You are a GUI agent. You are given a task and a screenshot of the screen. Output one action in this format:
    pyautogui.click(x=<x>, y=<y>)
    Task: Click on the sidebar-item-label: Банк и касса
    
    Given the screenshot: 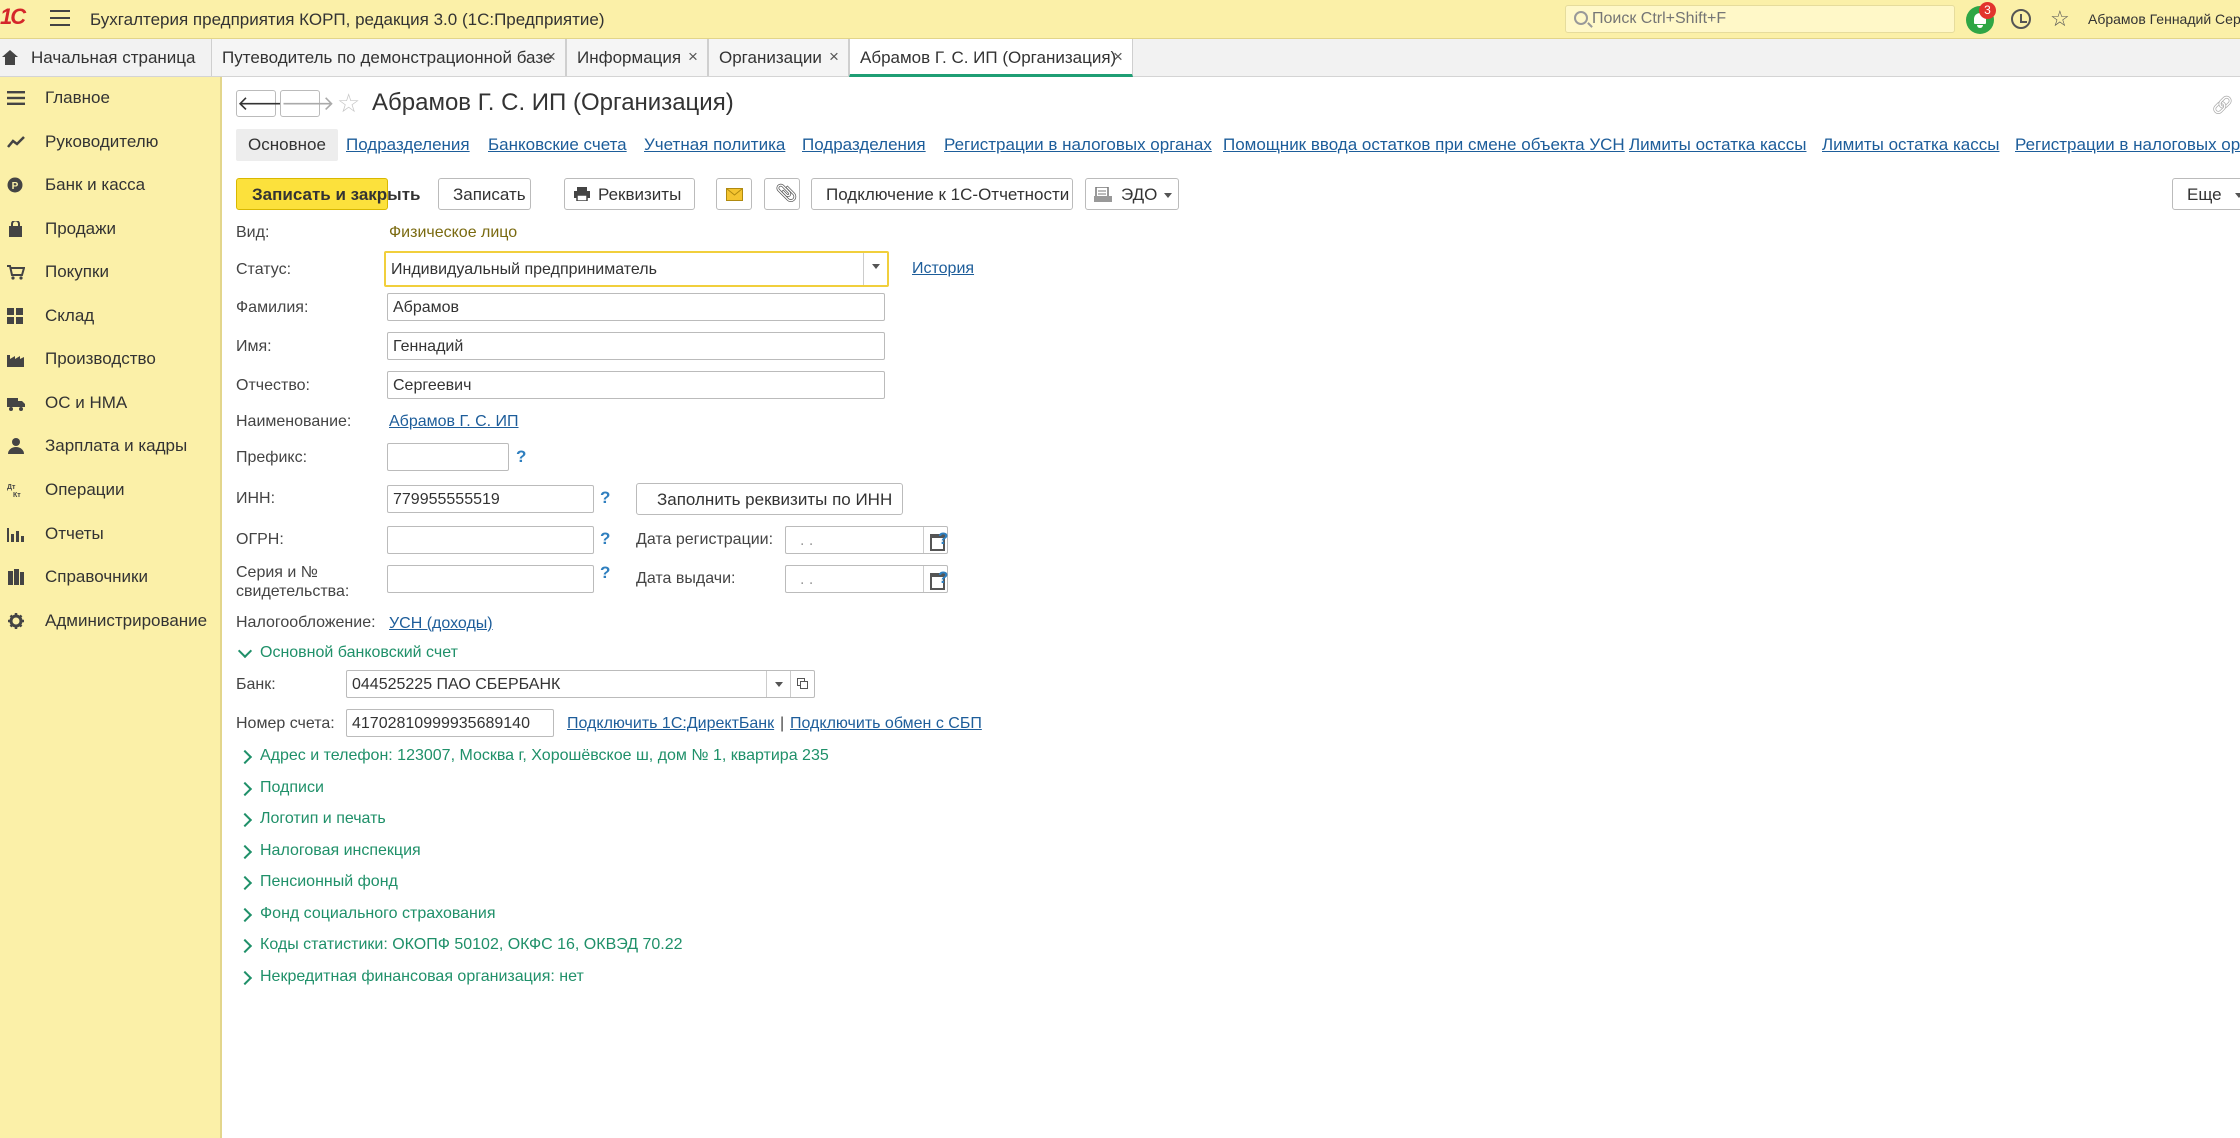 What is the action you would take?
    pyautogui.click(x=95, y=184)
    